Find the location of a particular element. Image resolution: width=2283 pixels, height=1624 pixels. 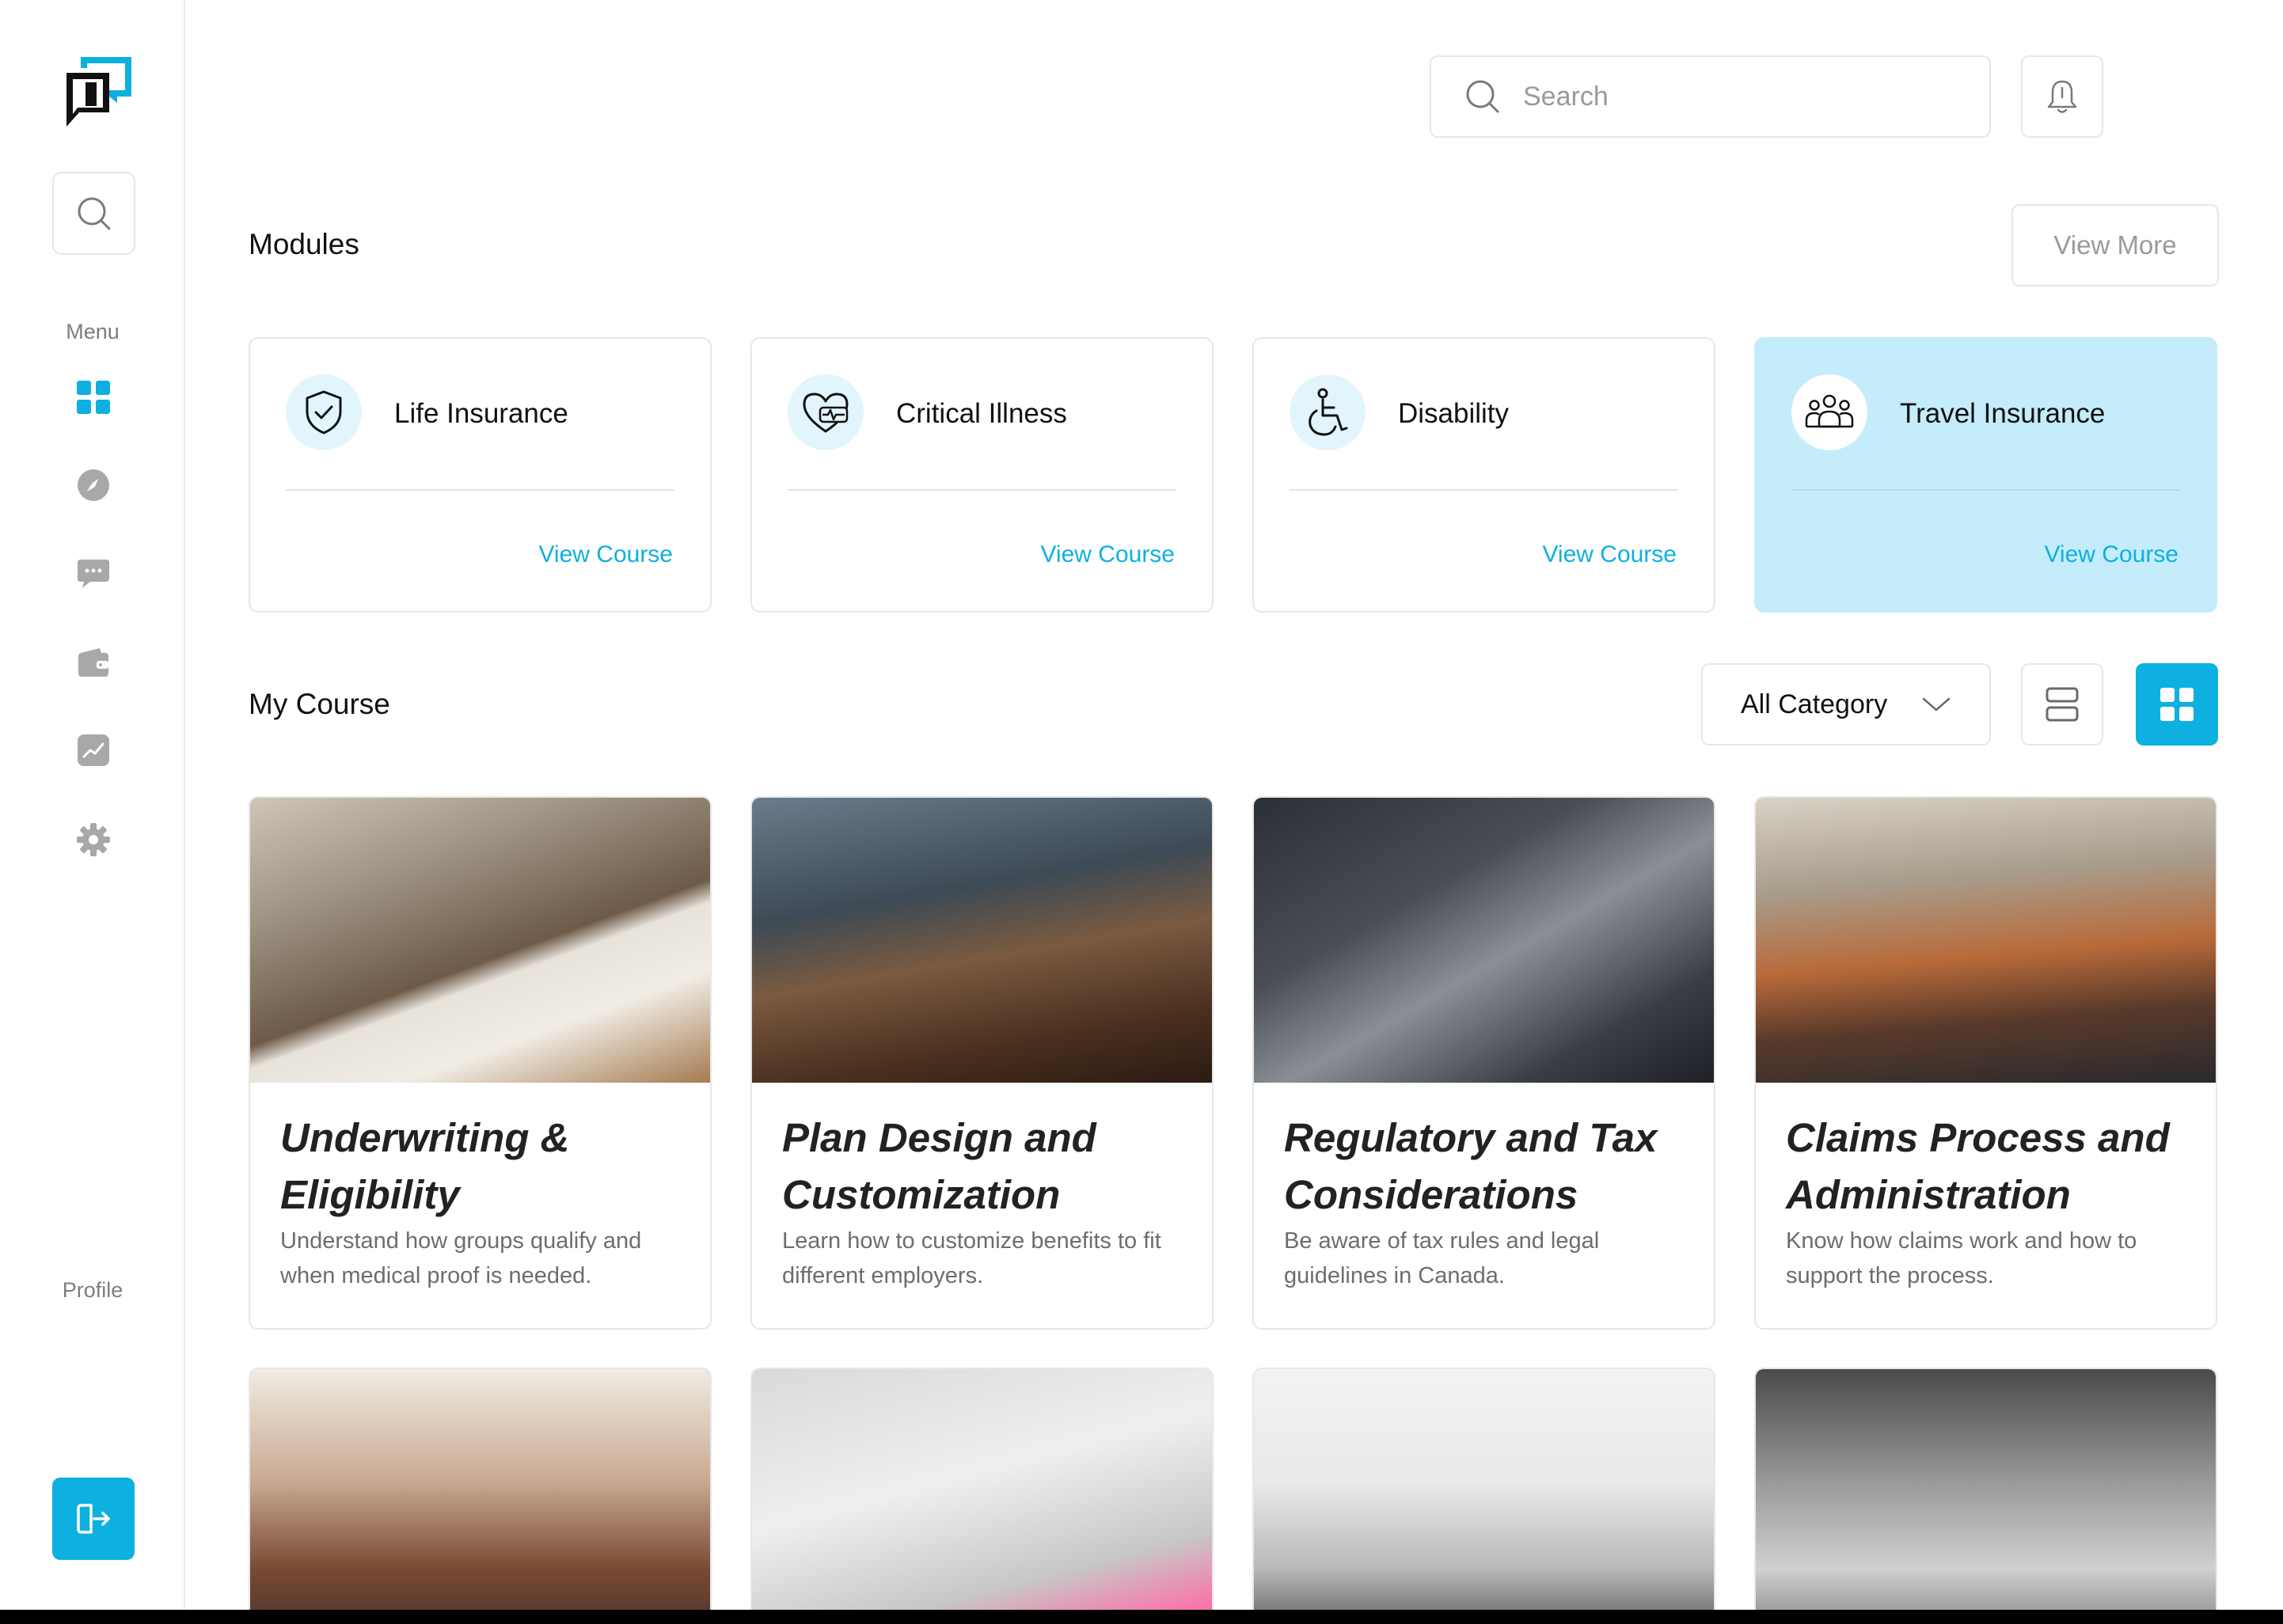

sidebar-search-button is located at coordinates (93, 213).